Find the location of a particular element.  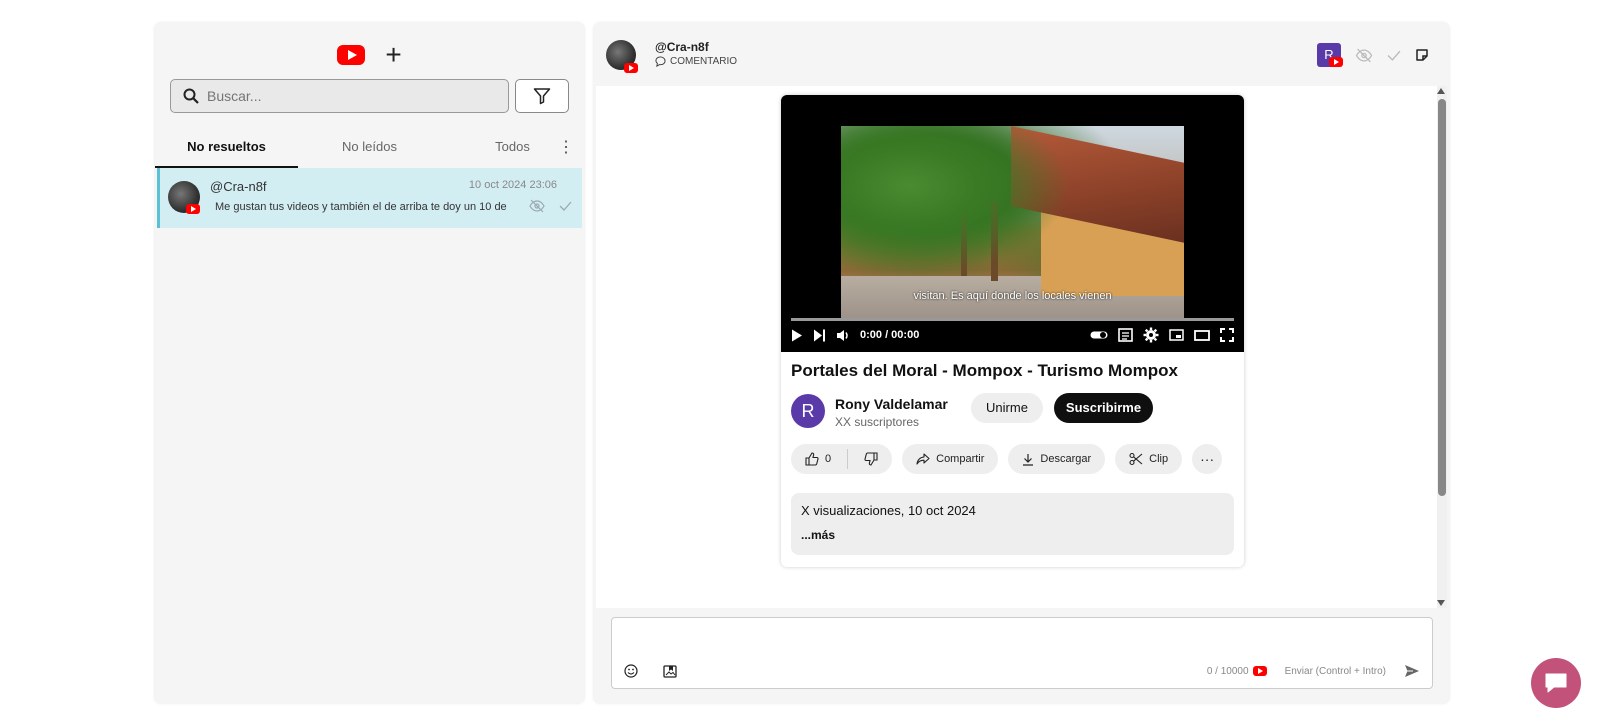

download-button: Descargar is located at coordinates (1057, 459).